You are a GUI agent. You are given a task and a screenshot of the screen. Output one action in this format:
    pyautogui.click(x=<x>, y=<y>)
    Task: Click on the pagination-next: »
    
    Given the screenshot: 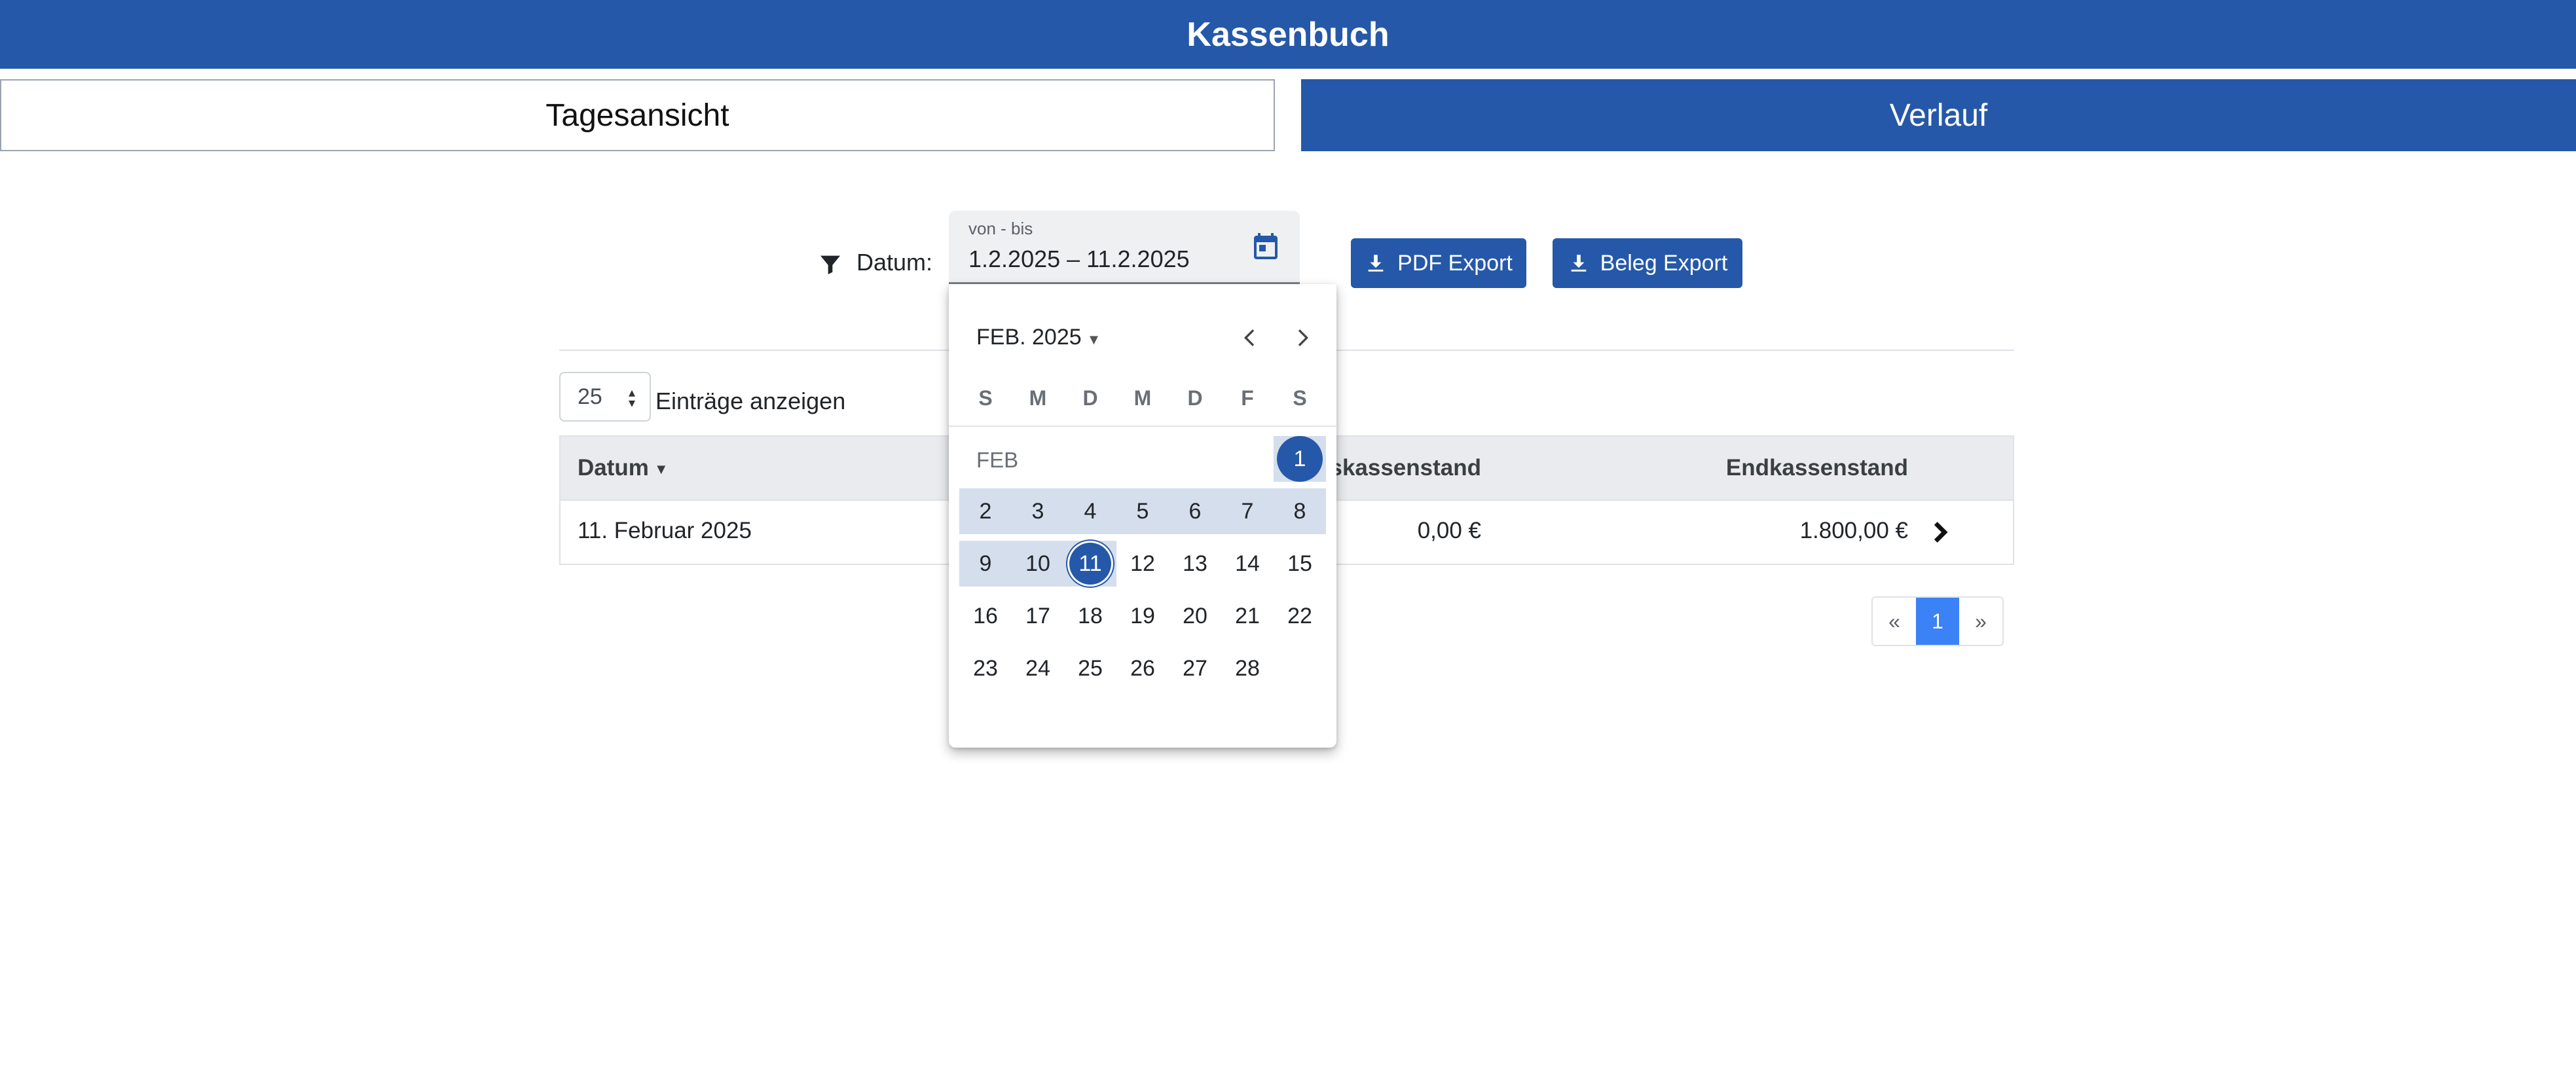 What is the action you would take?
    pyautogui.click(x=1980, y=621)
    